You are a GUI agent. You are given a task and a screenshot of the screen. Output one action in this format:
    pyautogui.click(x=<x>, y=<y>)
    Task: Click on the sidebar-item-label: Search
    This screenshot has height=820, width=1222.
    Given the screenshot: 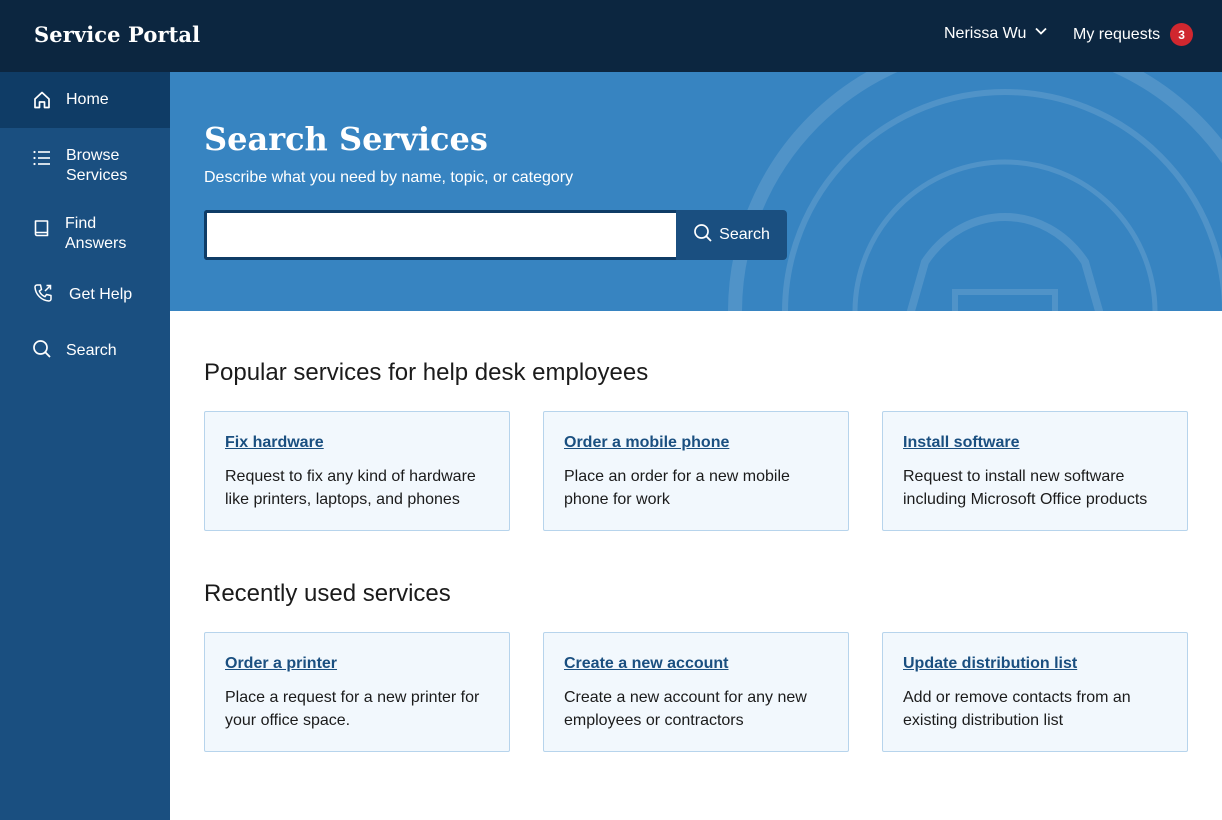 What is the action you would take?
    pyautogui.click(x=91, y=350)
    